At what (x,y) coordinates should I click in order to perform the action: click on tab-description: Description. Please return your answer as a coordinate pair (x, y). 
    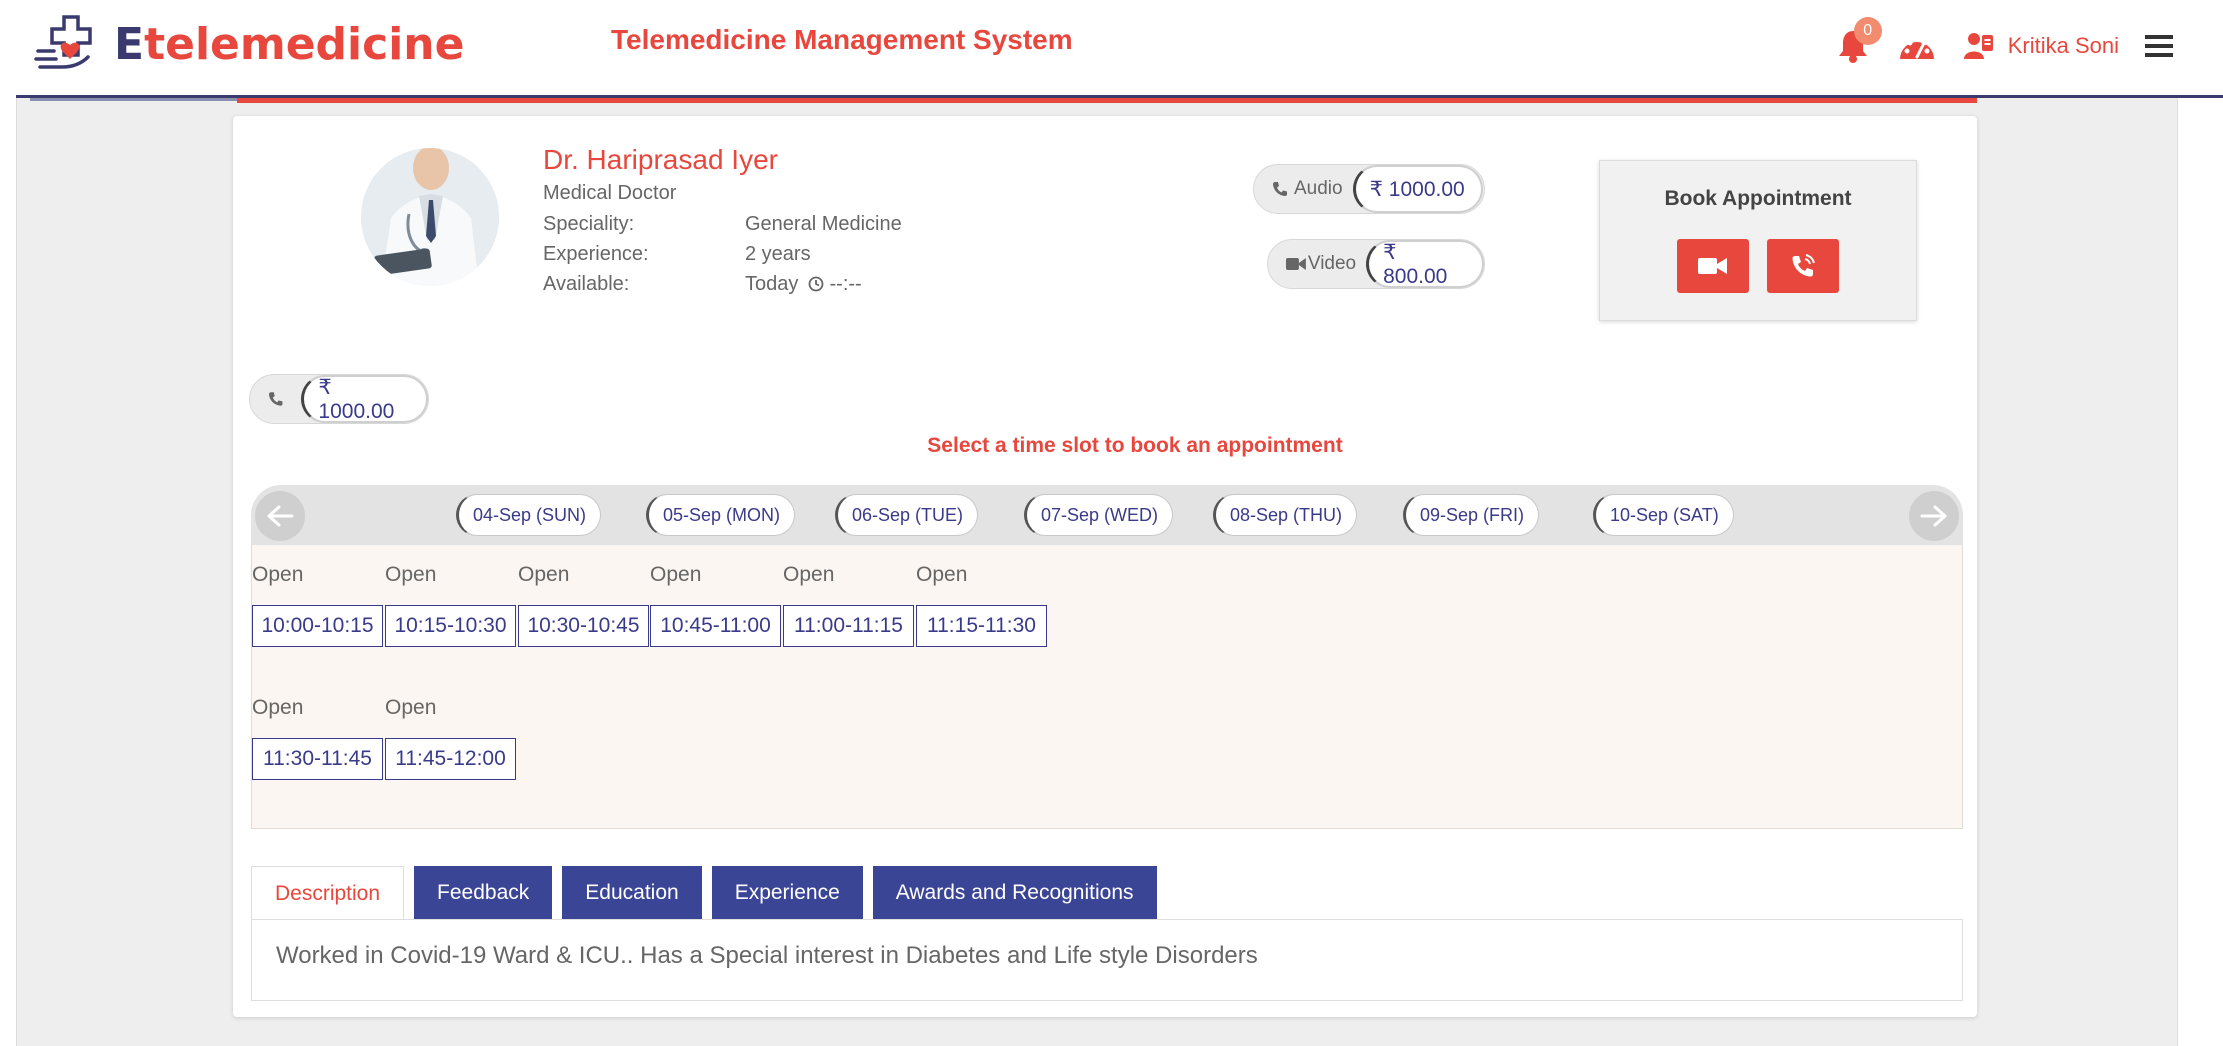
    Looking at the image, I should click on (328, 893).